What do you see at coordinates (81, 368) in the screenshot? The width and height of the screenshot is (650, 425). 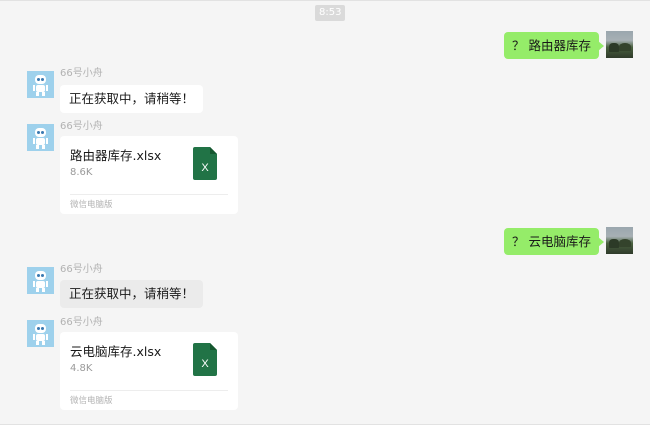 I see `file-size: 4.8K` at bounding box center [81, 368].